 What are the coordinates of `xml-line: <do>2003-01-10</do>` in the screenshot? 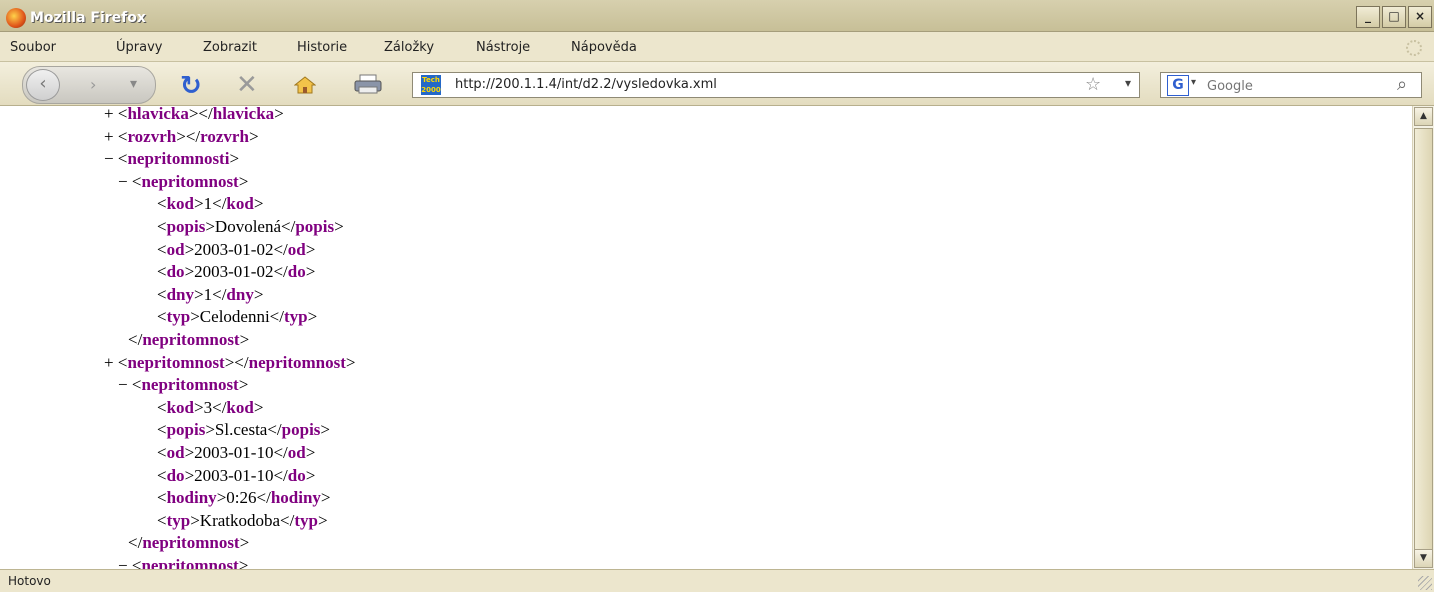 It's located at (236, 476).